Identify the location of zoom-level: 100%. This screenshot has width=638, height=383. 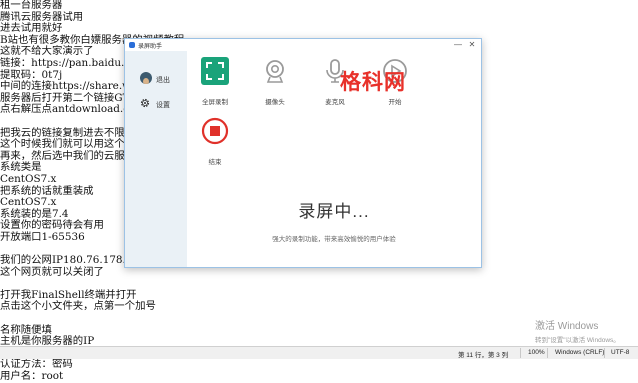
(536, 352).